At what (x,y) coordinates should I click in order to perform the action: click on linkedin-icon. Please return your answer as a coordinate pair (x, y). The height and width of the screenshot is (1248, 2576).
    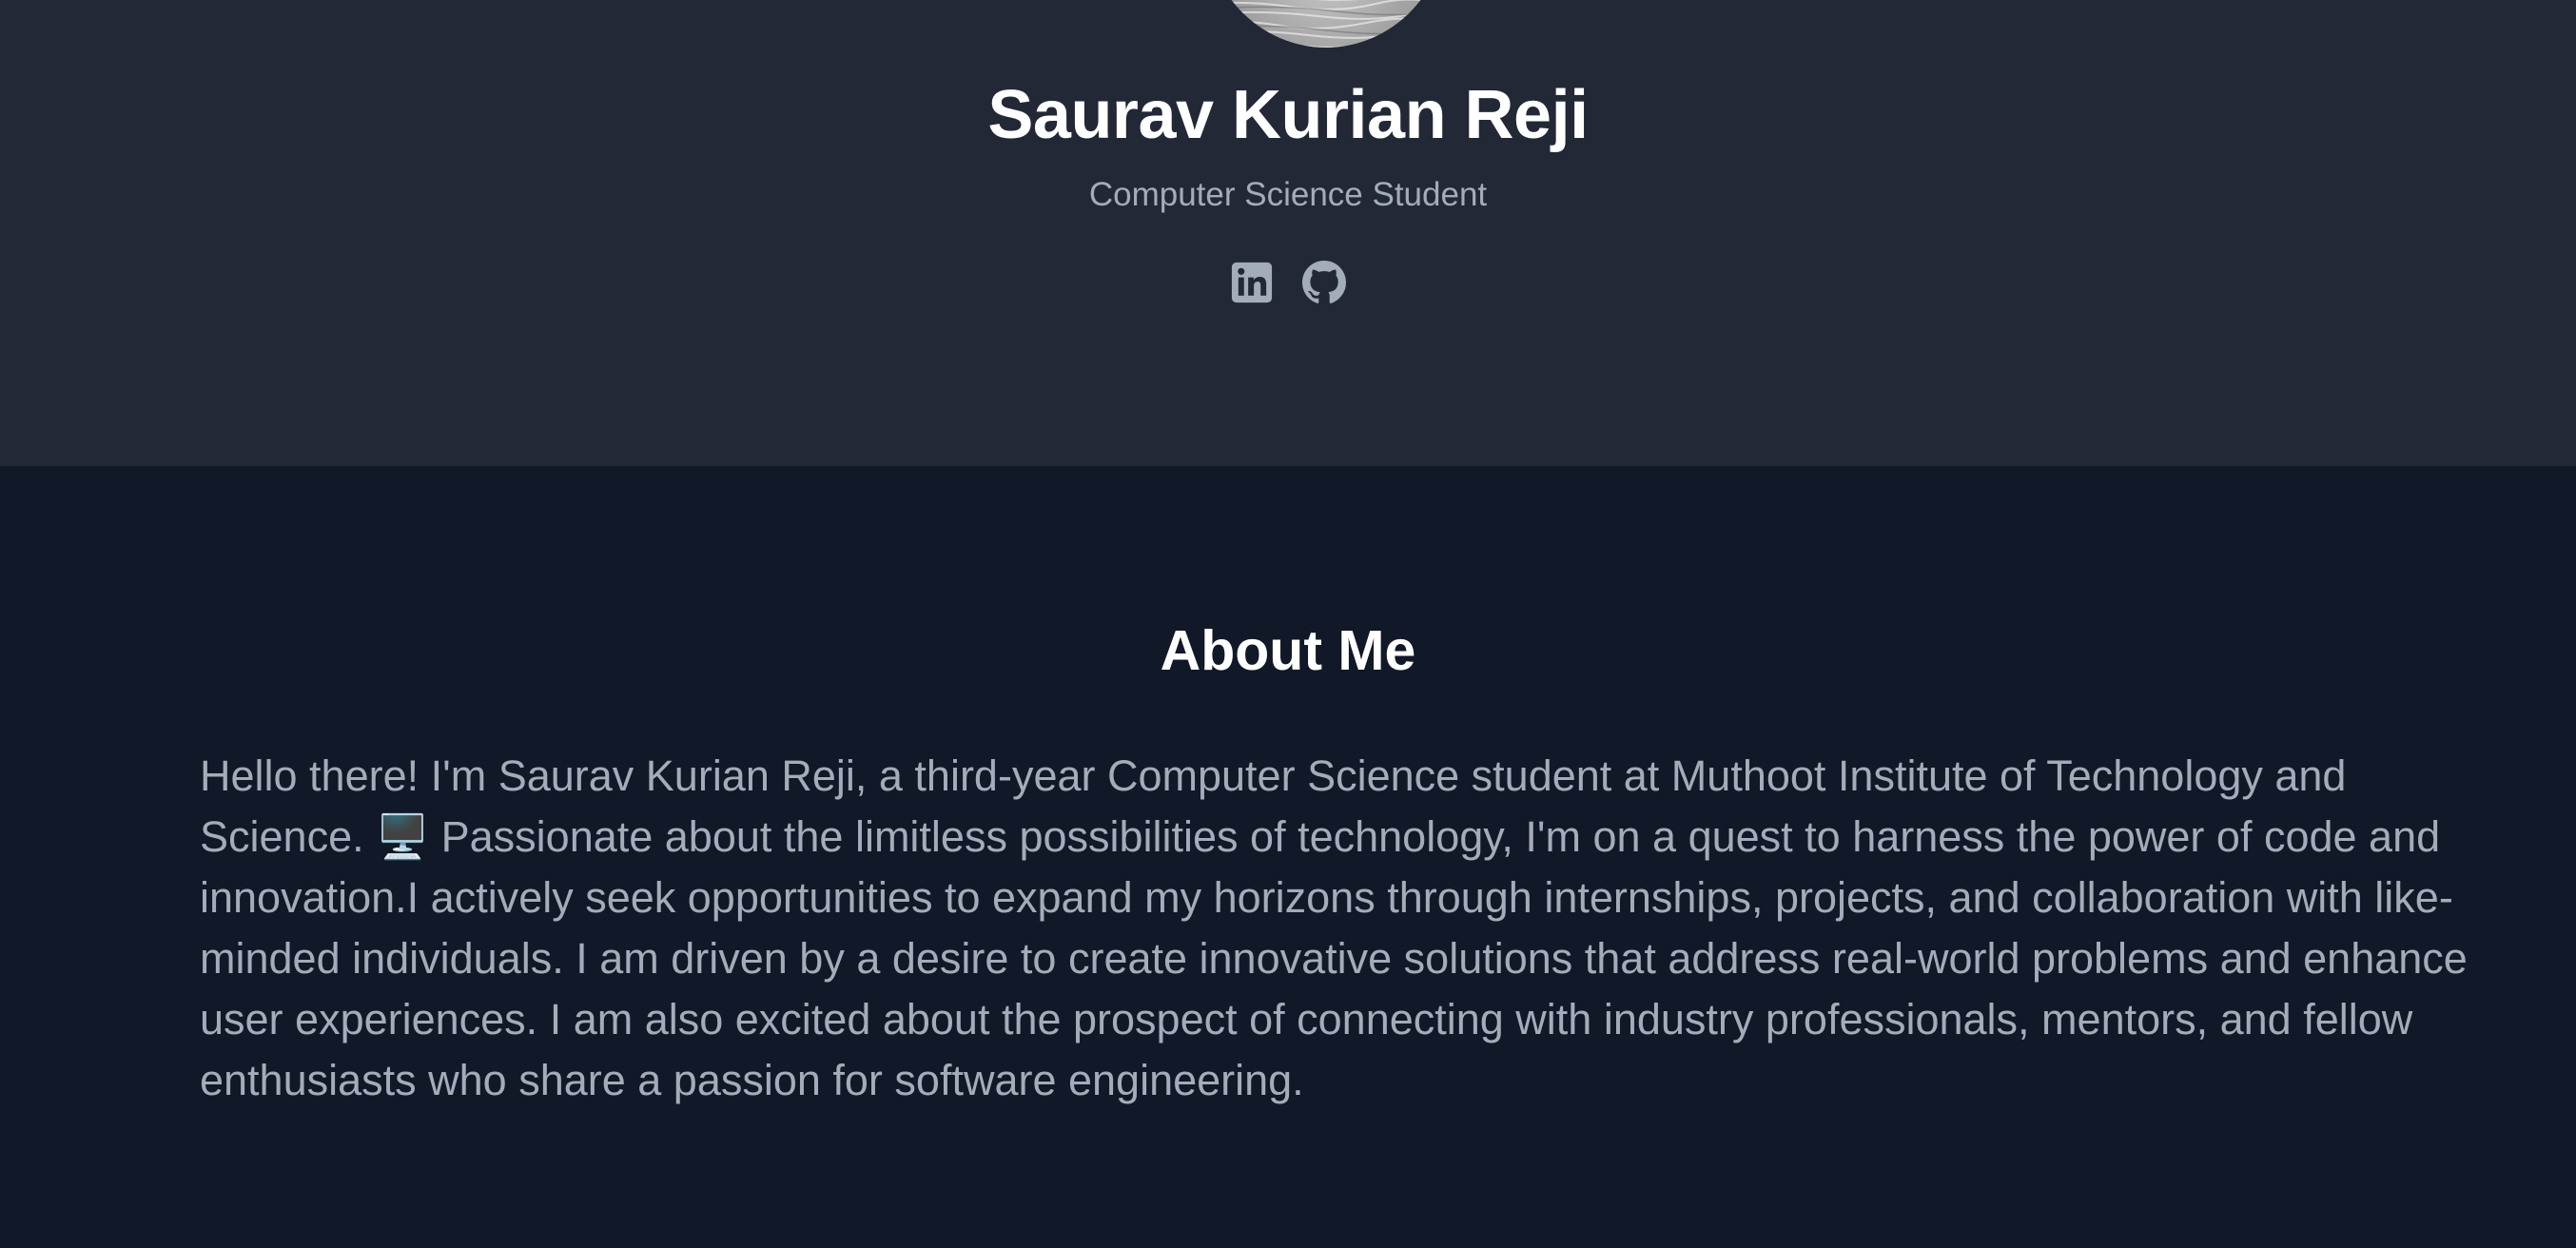
    Looking at the image, I should click on (1252, 282).